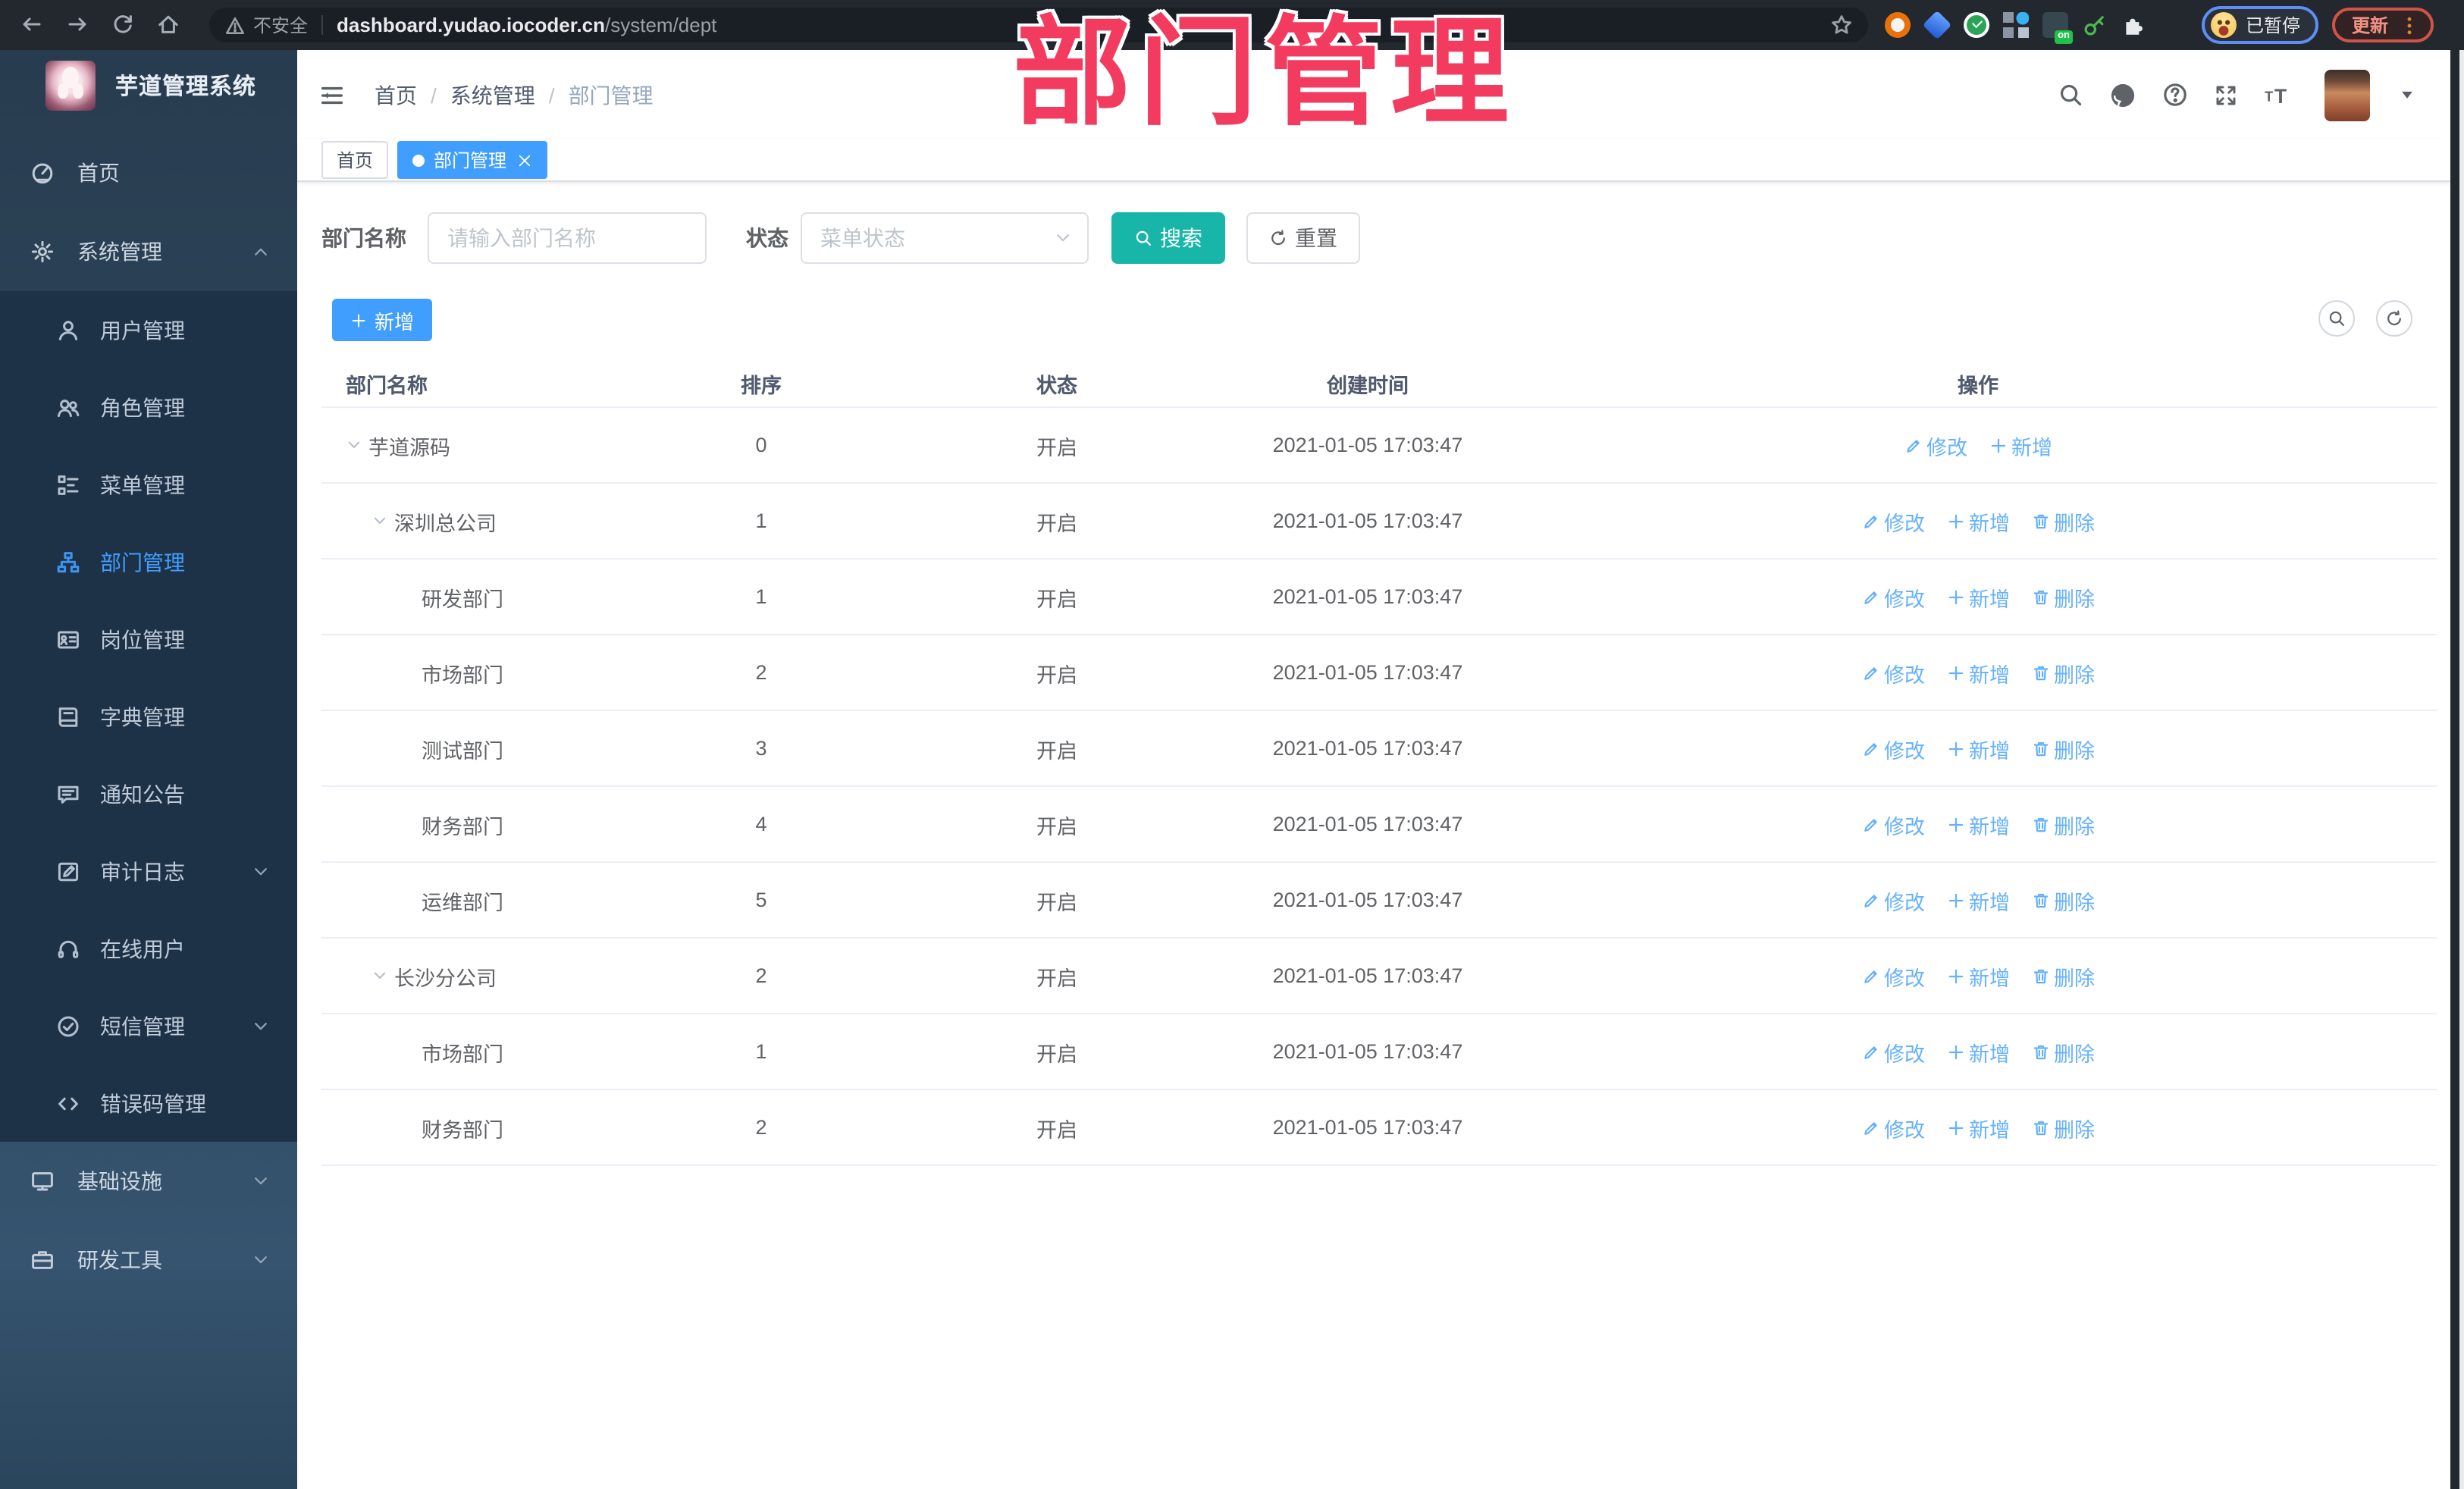 This screenshot has height=1489, width=2464. Describe the element at coordinates (473, 160) in the screenshot. I see `tab-dept-management: 部门管理` at that location.